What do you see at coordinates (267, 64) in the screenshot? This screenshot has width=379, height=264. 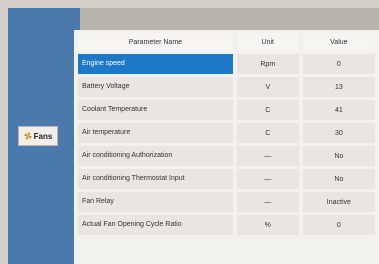 I see `parameter-unit: Rpm` at bounding box center [267, 64].